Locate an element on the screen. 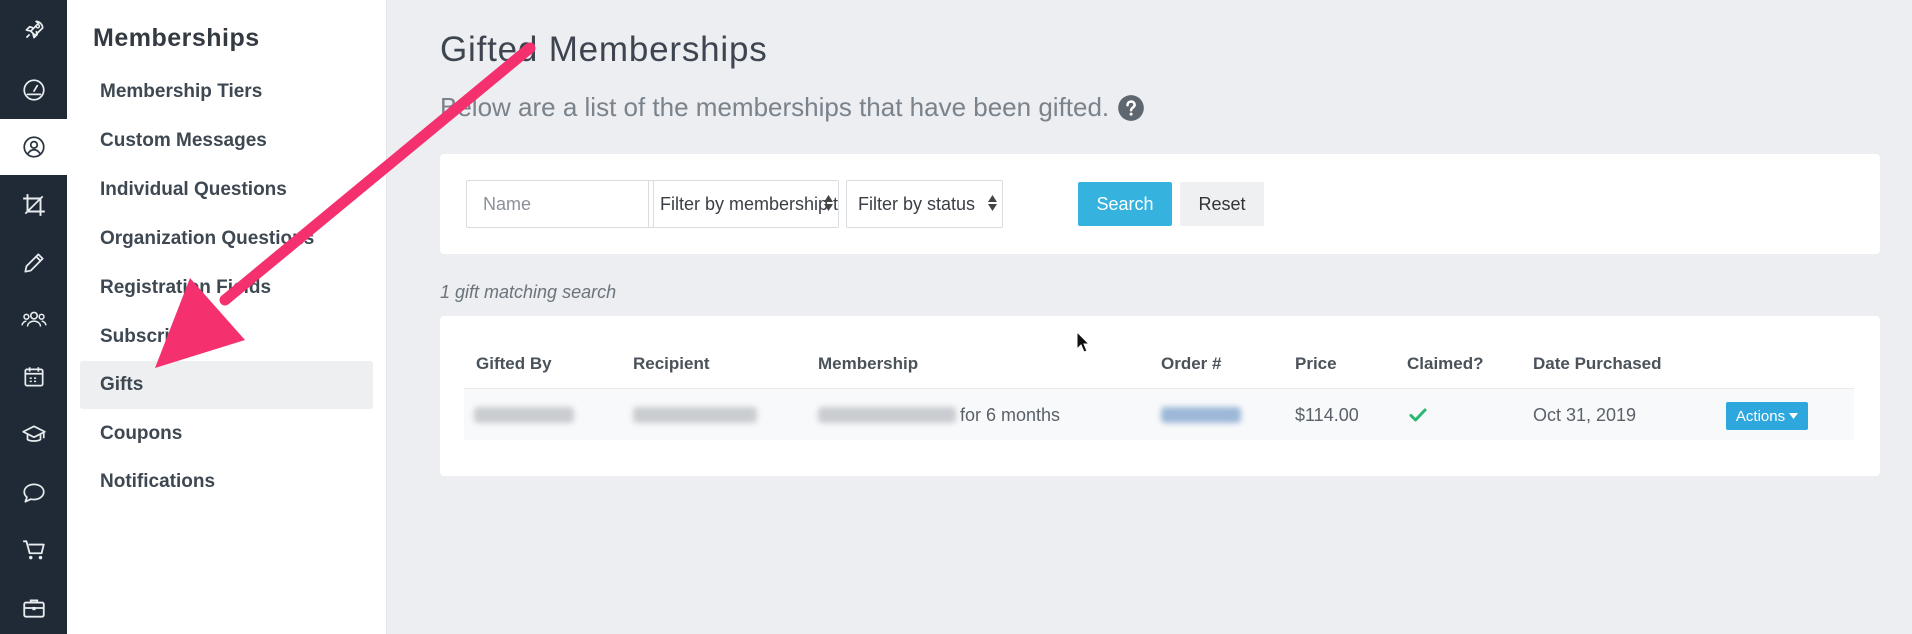  menu-item-subscriptions: Subscriptions is located at coordinates (226, 337).